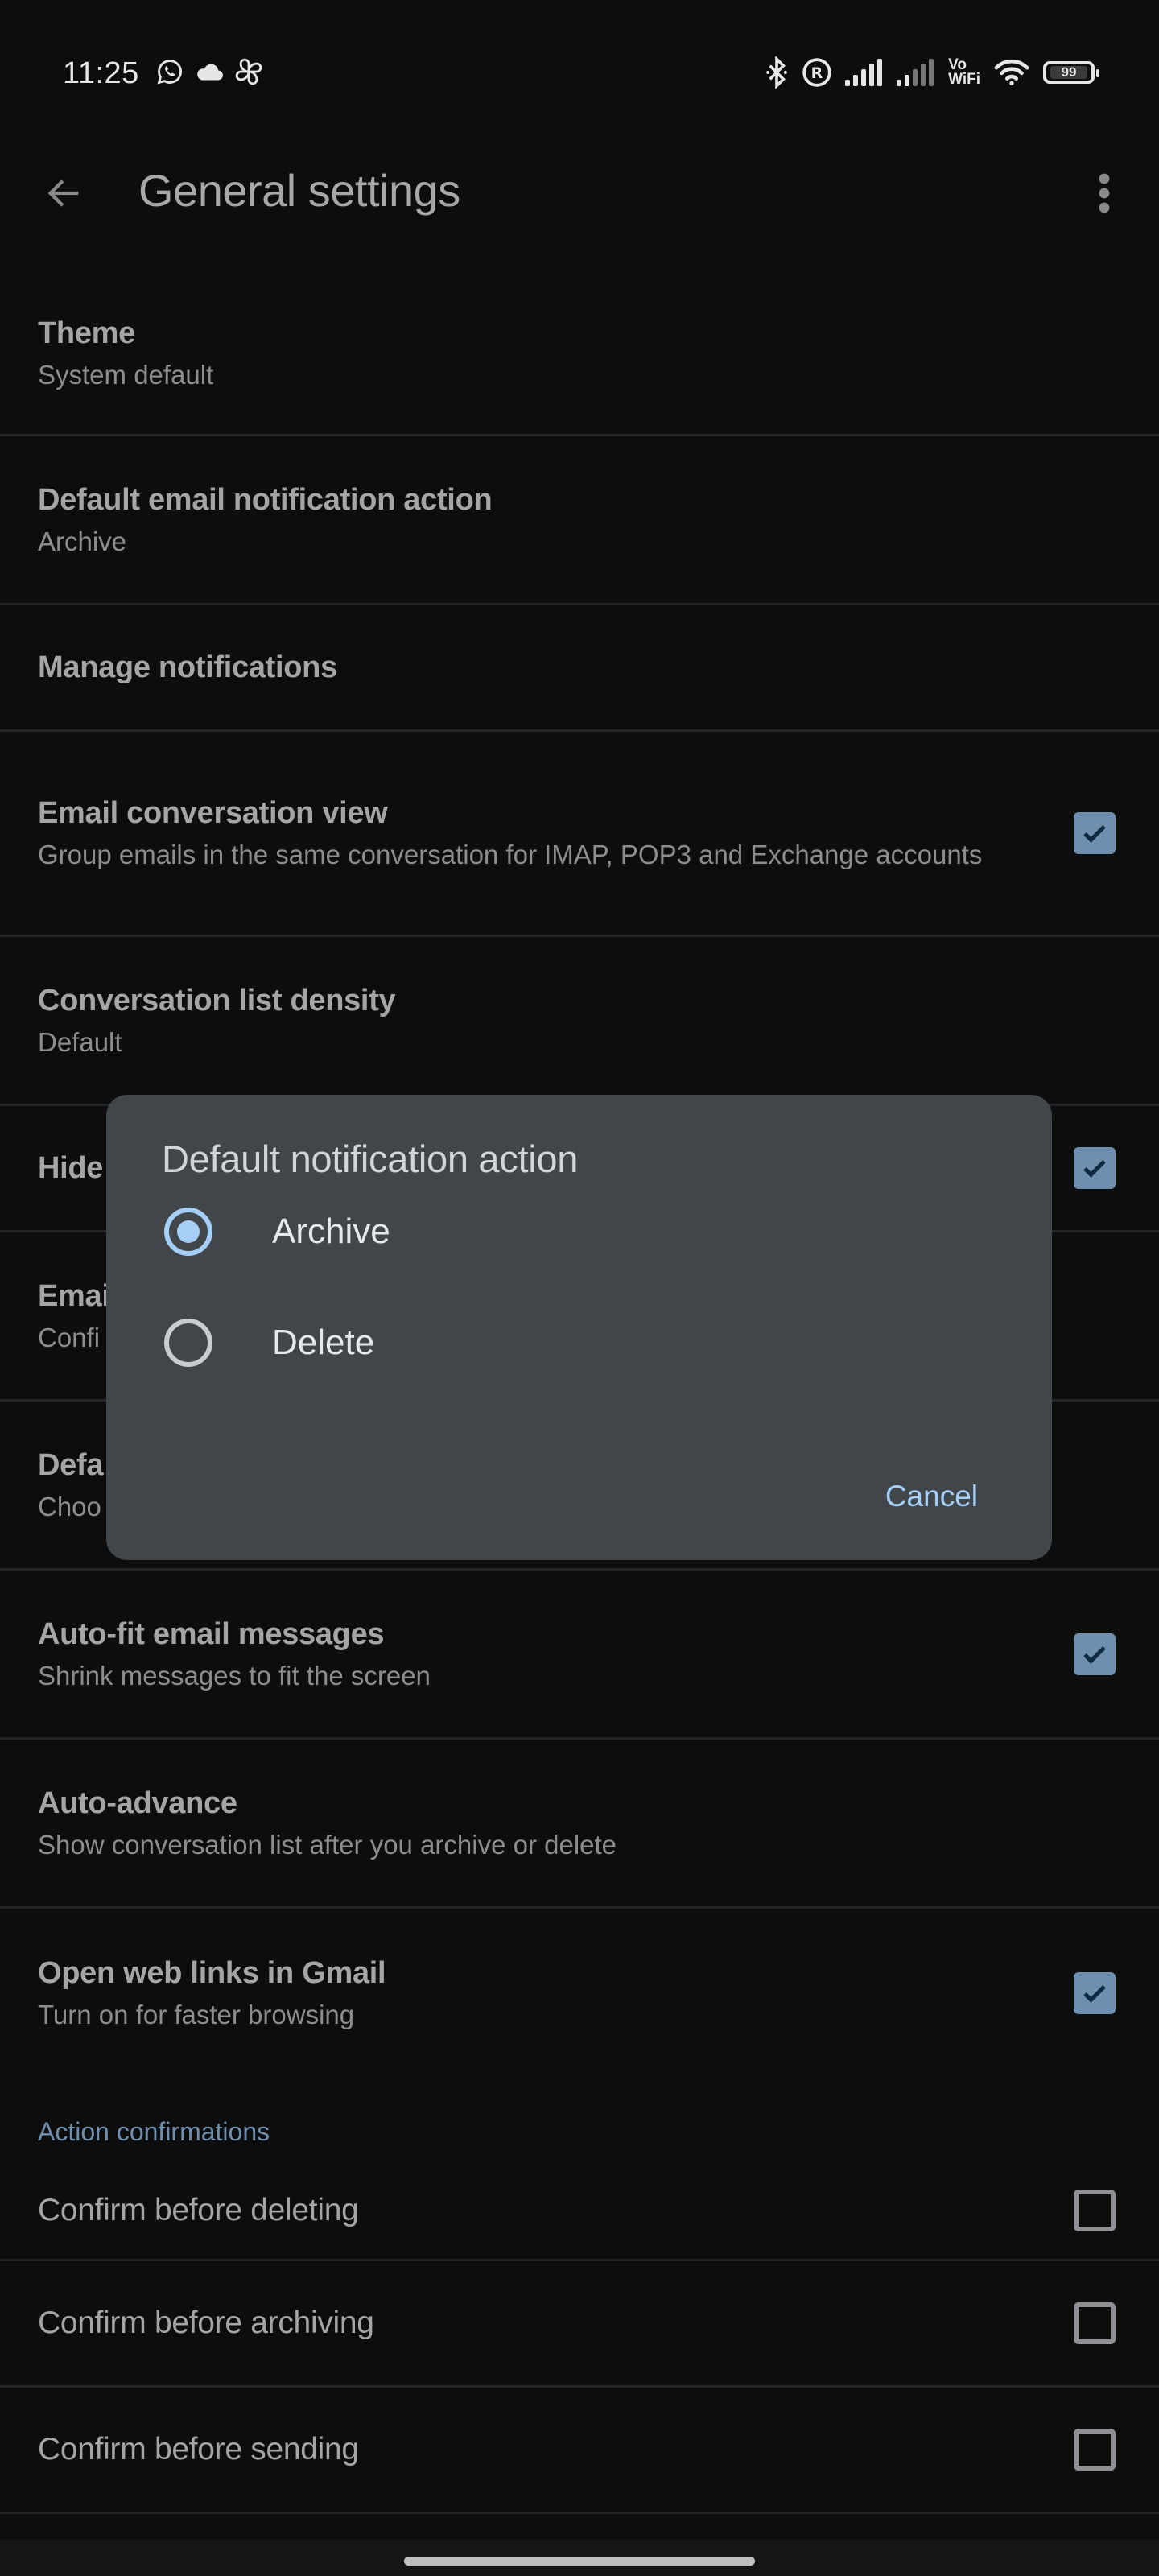 The width and height of the screenshot is (1159, 2576). Describe the element at coordinates (170, 71) in the screenshot. I see `whatsapp-icon` at that location.